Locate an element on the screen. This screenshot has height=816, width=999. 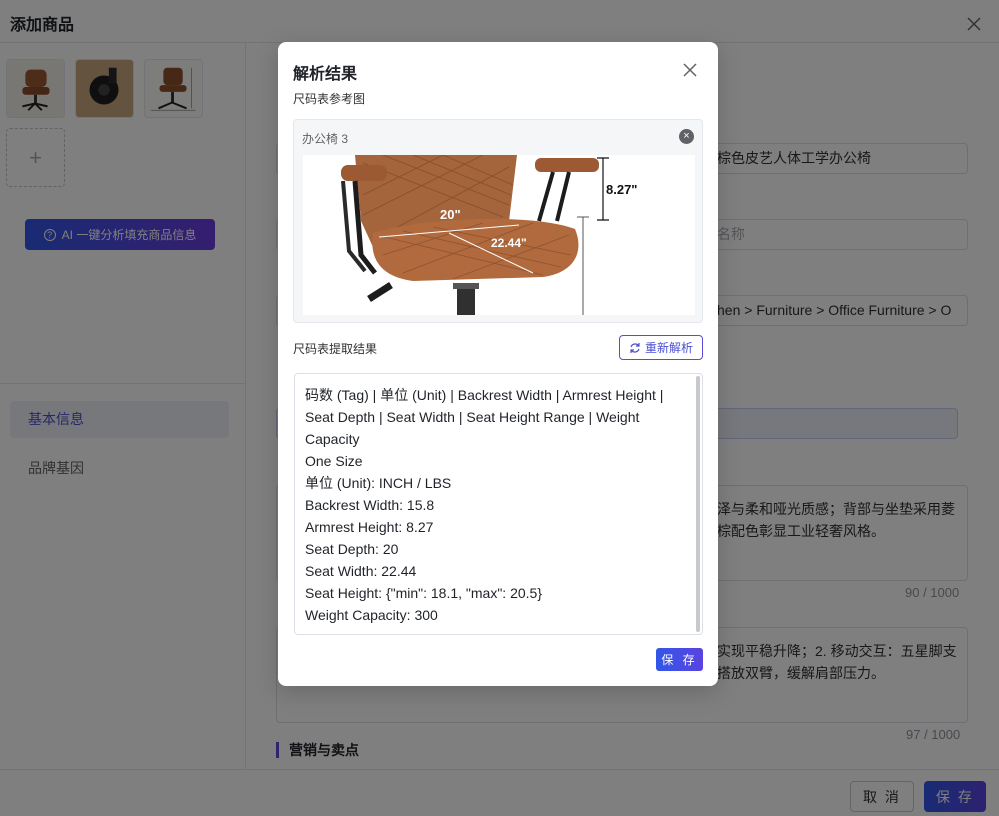
result-line: Capacity is located at coordinates (332, 439).